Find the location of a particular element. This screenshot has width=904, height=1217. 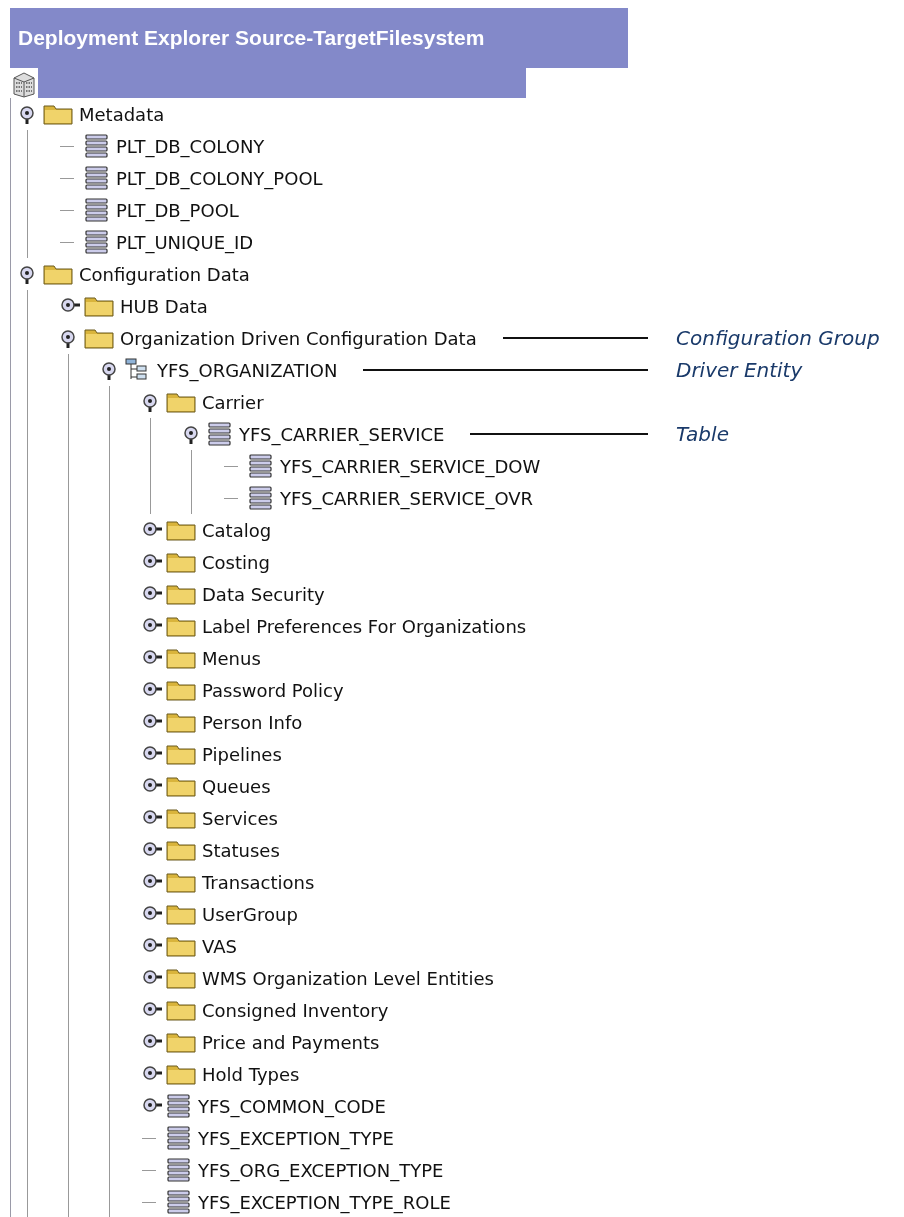

tree-item: Menus is located at coordinates (231, 658).